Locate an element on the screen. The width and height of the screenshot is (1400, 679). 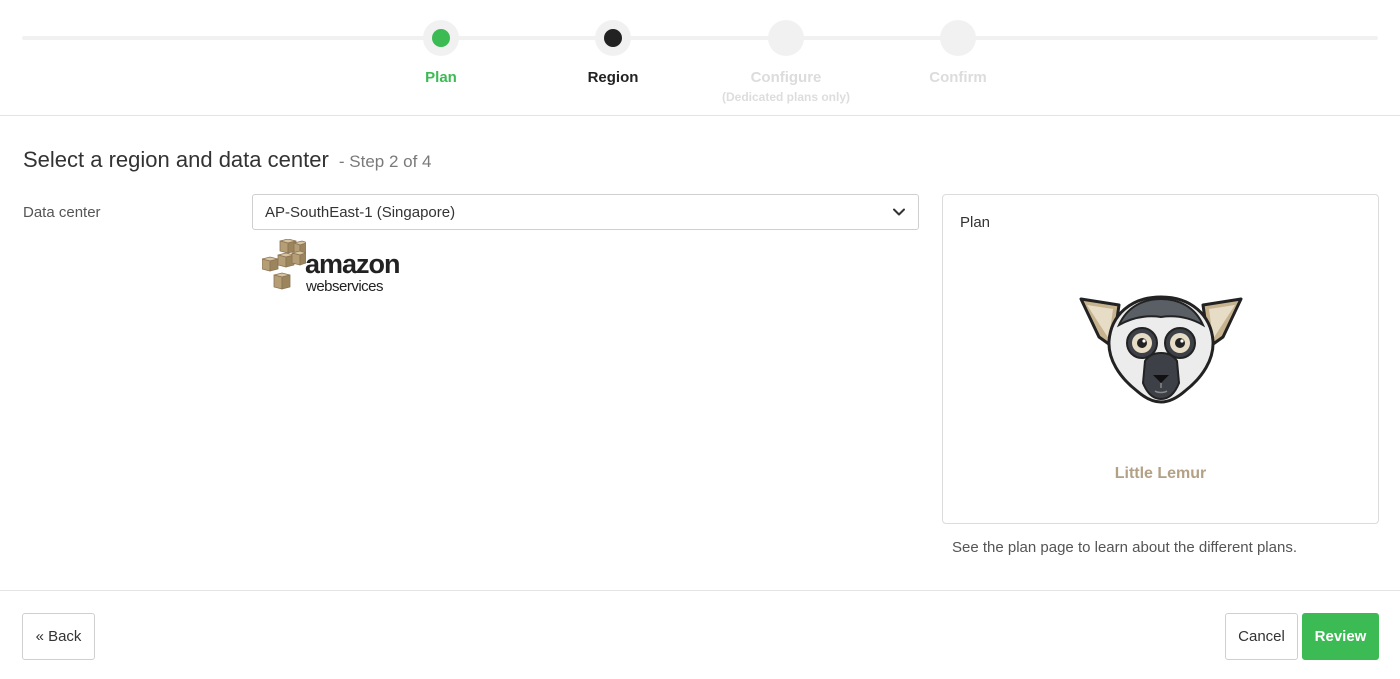
step-configure-sublabel: (Dedicated plans only) is located at coordinates (786, 97).